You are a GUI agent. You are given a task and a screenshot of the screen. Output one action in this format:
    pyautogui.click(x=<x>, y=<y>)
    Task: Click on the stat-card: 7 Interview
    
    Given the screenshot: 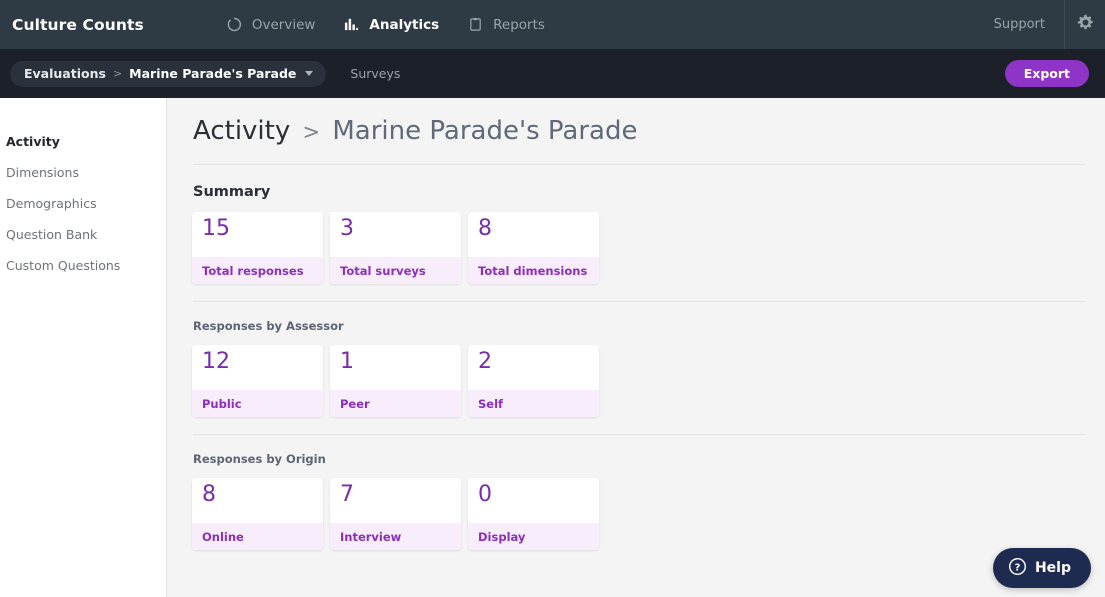 What is the action you would take?
    pyautogui.click(x=395, y=514)
    